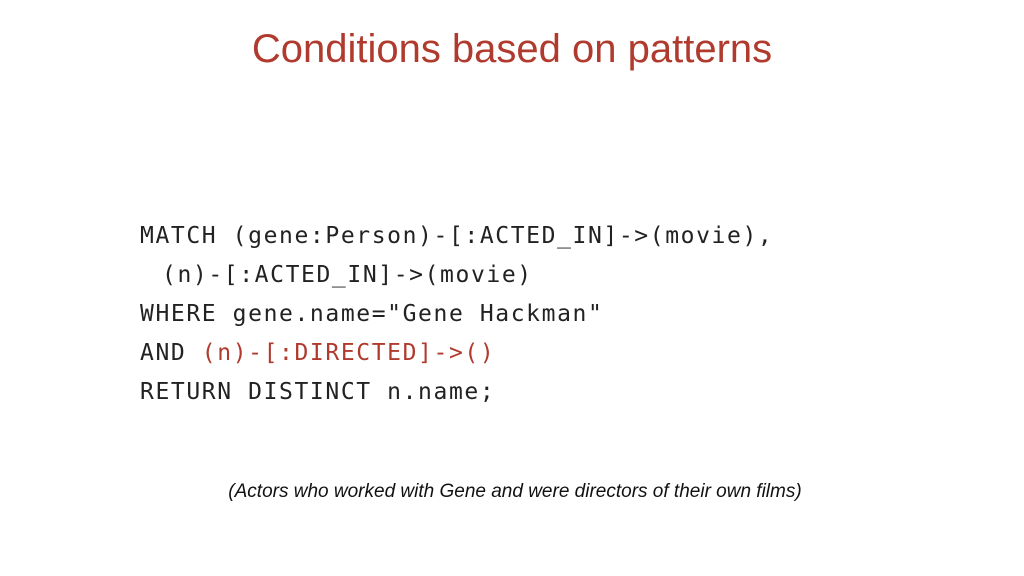 The height and width of the screenshot is (576, 1024). Describe the element at coordinates (520, 353) in the screenshot. I see `code-line-and: AND (n)-[:DIRECTED]->()` at that location.